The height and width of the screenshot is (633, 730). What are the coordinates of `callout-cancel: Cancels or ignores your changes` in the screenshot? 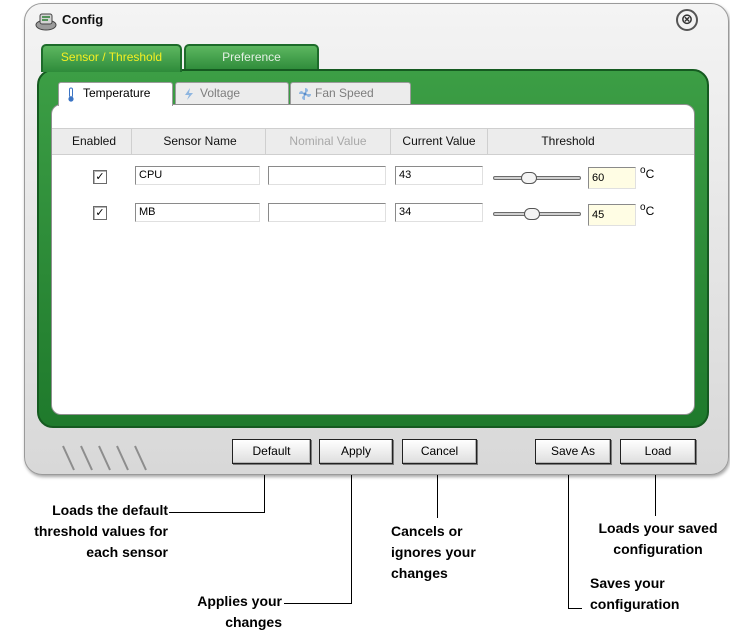 It's located at (433, 552).